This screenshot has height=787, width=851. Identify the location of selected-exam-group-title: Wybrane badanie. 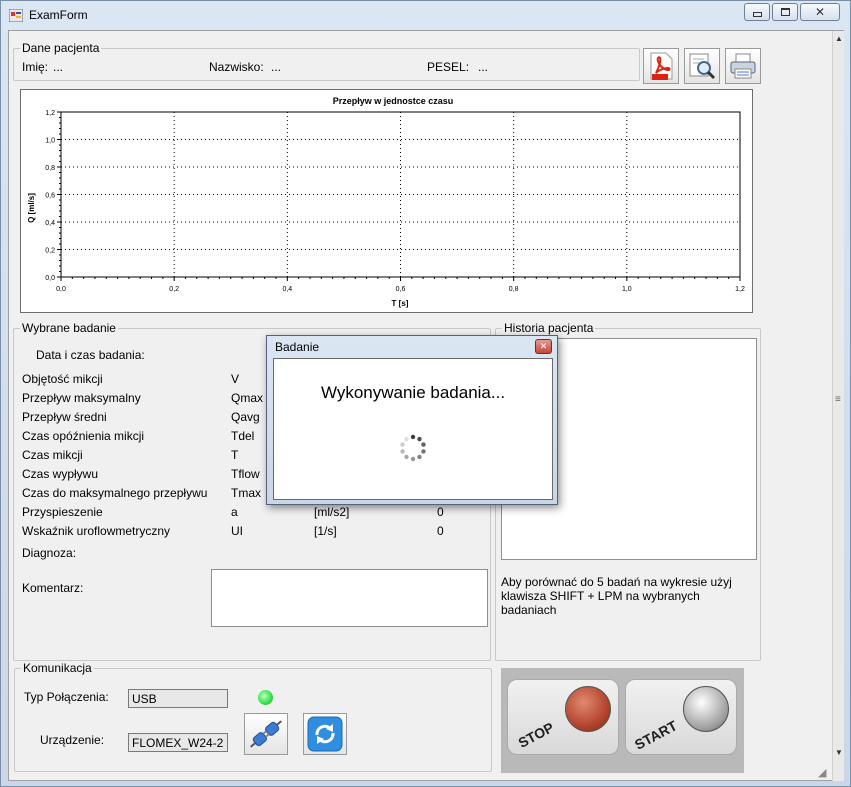
(69, 328).